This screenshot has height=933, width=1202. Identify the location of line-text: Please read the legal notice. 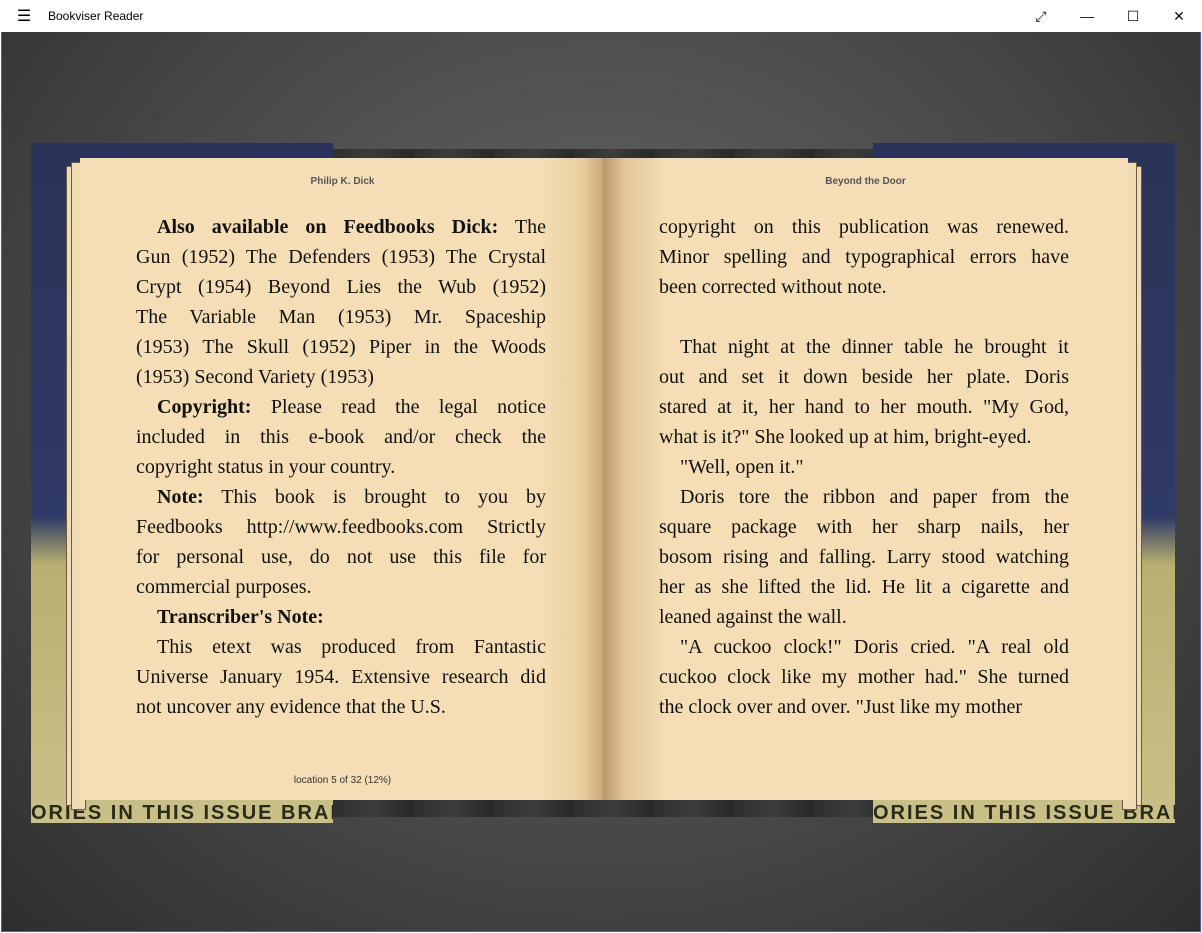
(398, 407).